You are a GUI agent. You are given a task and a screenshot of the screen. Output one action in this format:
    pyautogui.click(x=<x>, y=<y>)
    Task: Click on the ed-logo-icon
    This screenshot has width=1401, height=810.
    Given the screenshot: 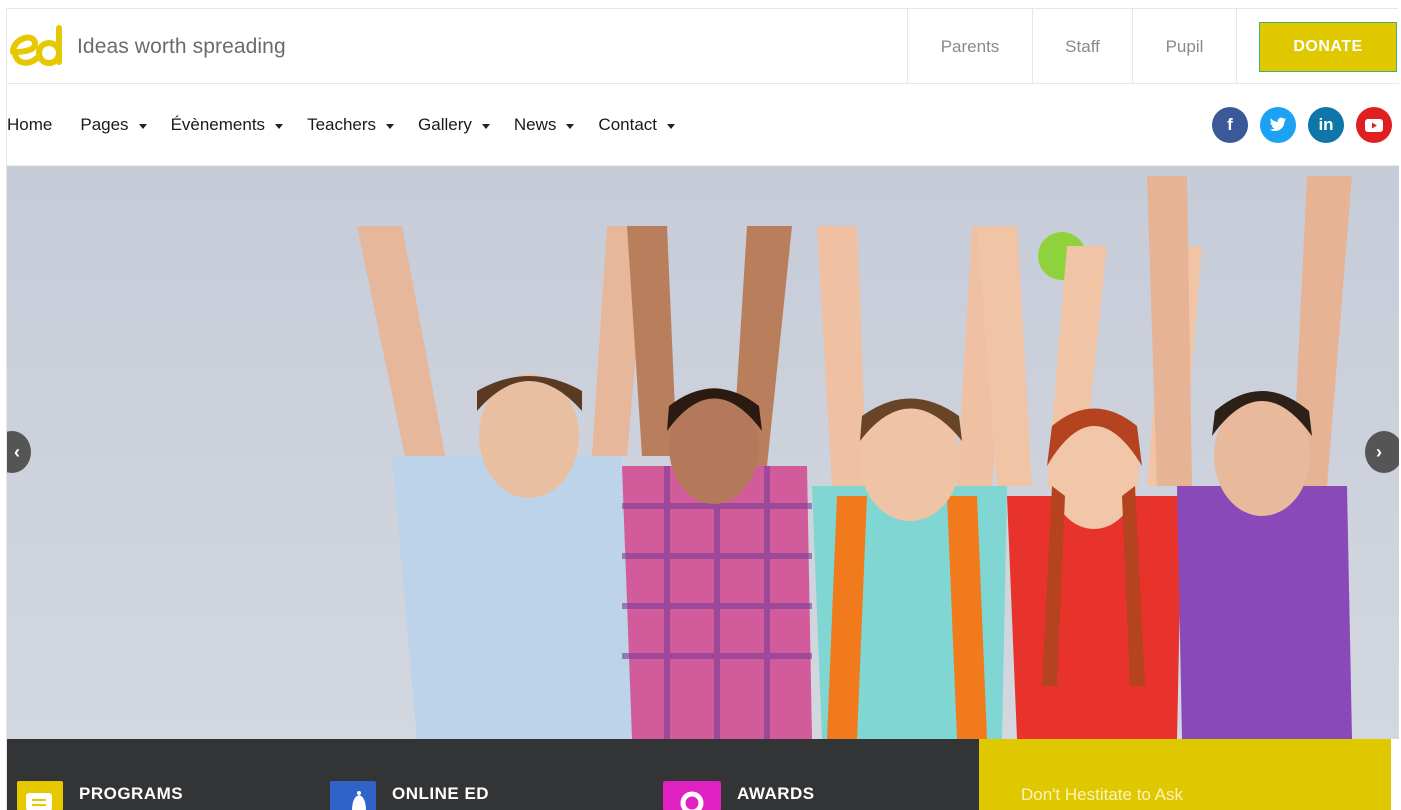 What is the action you would take?
    pyautogui.click(x=36, y=45)
    